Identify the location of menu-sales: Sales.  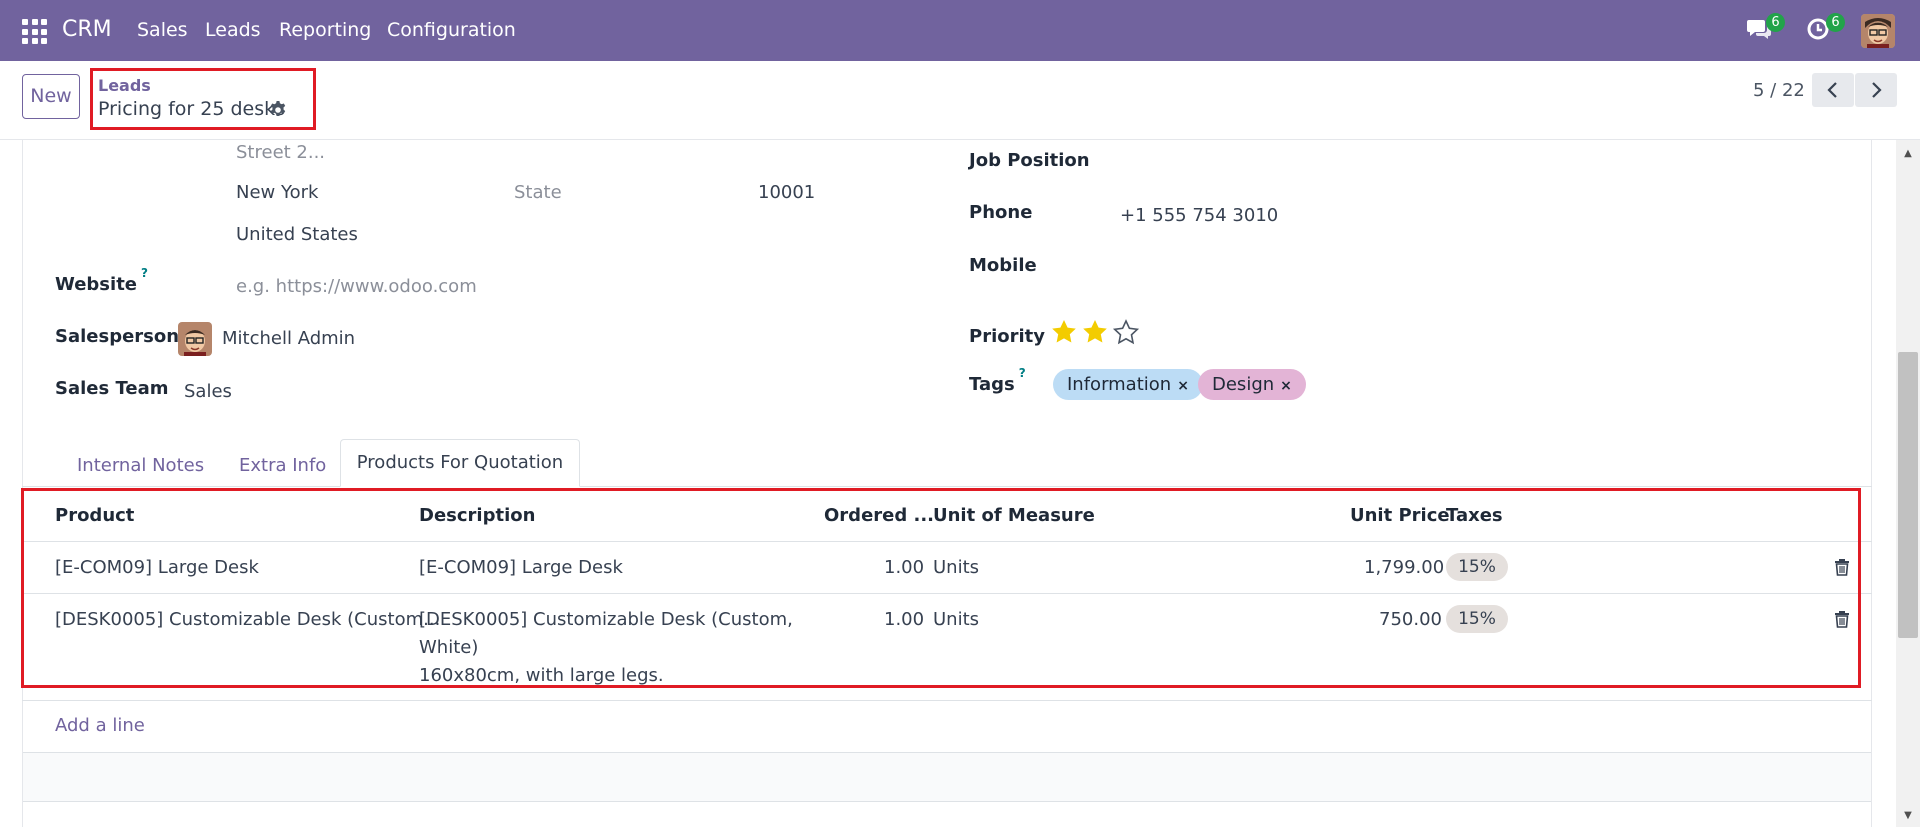
(162, 30).